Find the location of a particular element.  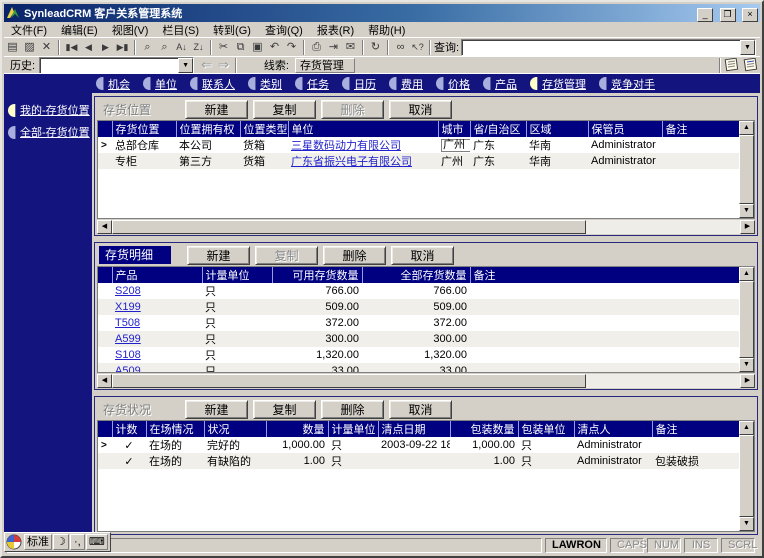

city-edit-cell: 广州 is located at coordinates (455, 145).